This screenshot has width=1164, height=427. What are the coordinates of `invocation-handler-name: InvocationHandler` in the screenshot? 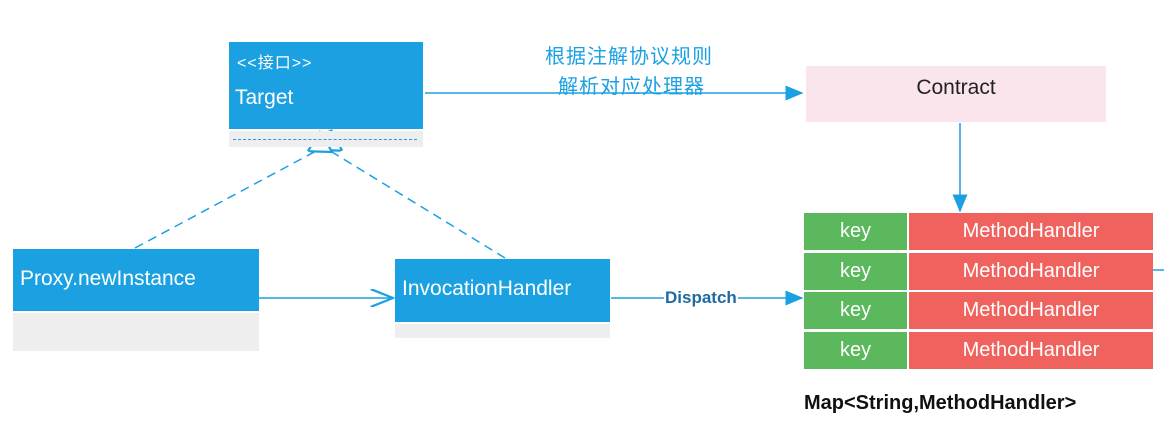 It's located at (487, 288).